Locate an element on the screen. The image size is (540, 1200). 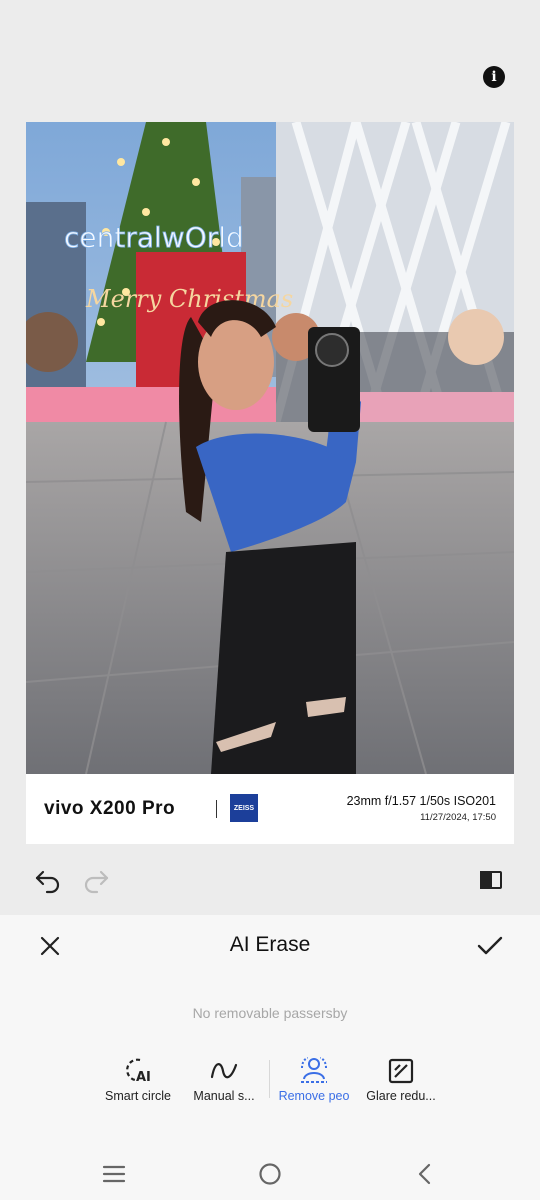
glare-reduction-icon is located at coordinates (401, 1069).